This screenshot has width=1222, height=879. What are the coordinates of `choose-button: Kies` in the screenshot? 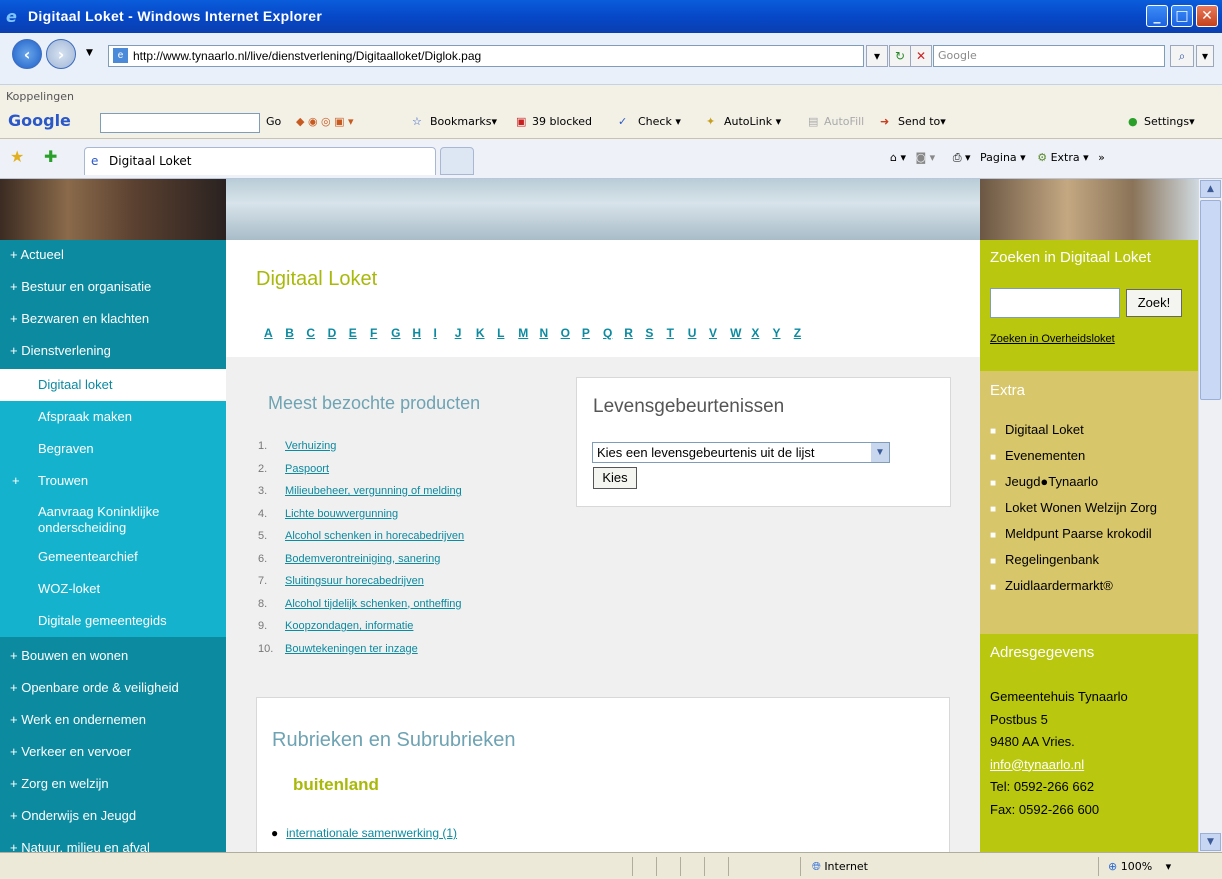 It's located at (615, 478).